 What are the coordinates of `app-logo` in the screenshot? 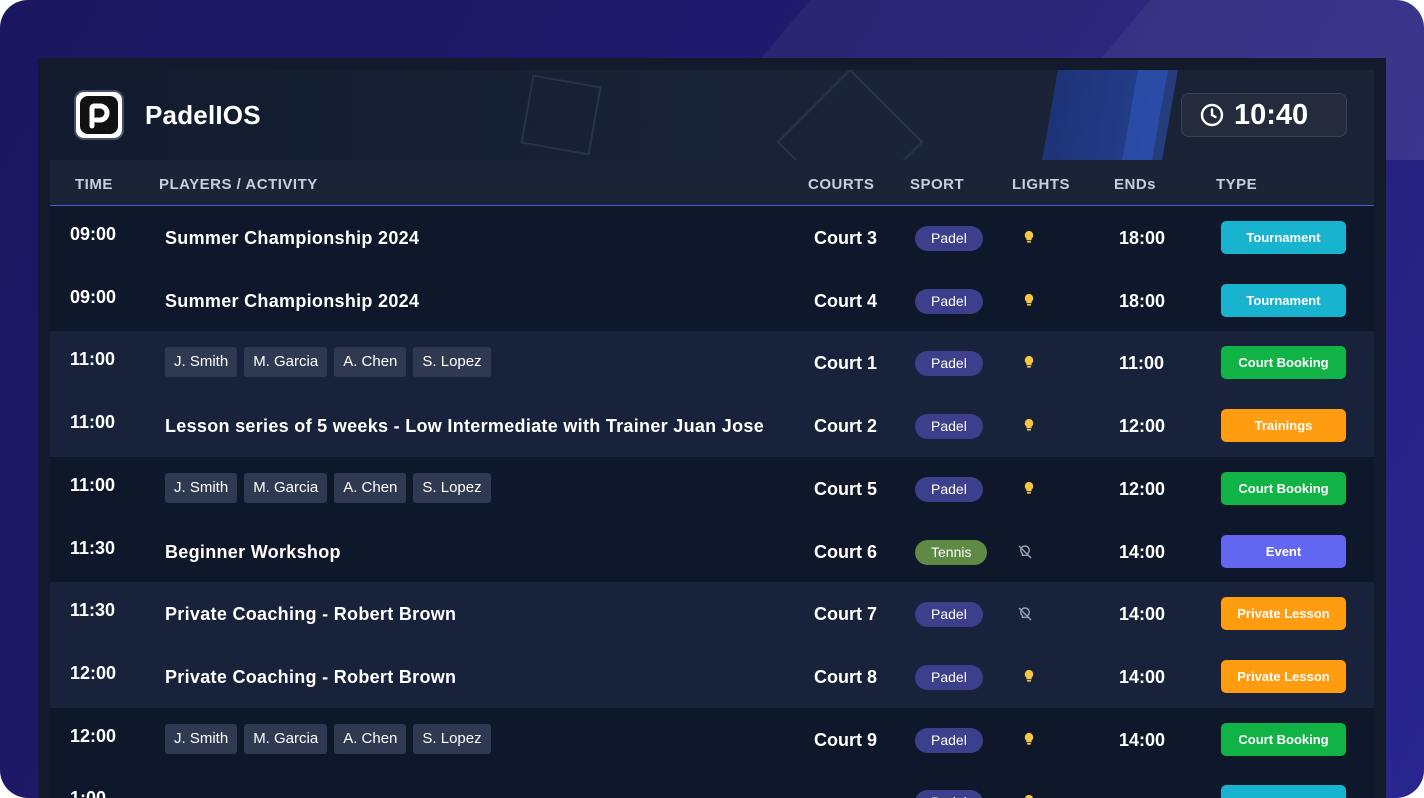 It's located at (99, 115).